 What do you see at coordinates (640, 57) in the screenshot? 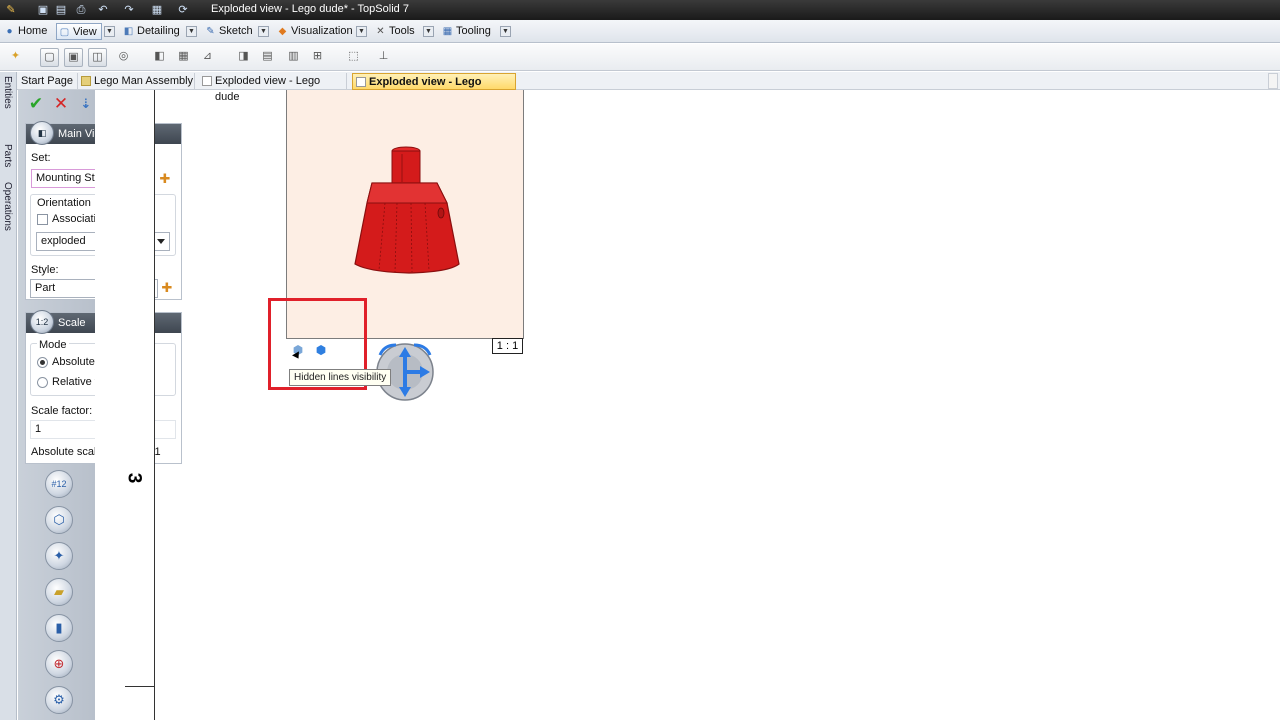
I see `ribbon-toolbar: ✦ ▢ ▣ ◫ ◎ ◧ ▦ ⊿ ◨ ▤ ▥ ⊞ ⬚ ⊥` at bounding box center [640, 57].